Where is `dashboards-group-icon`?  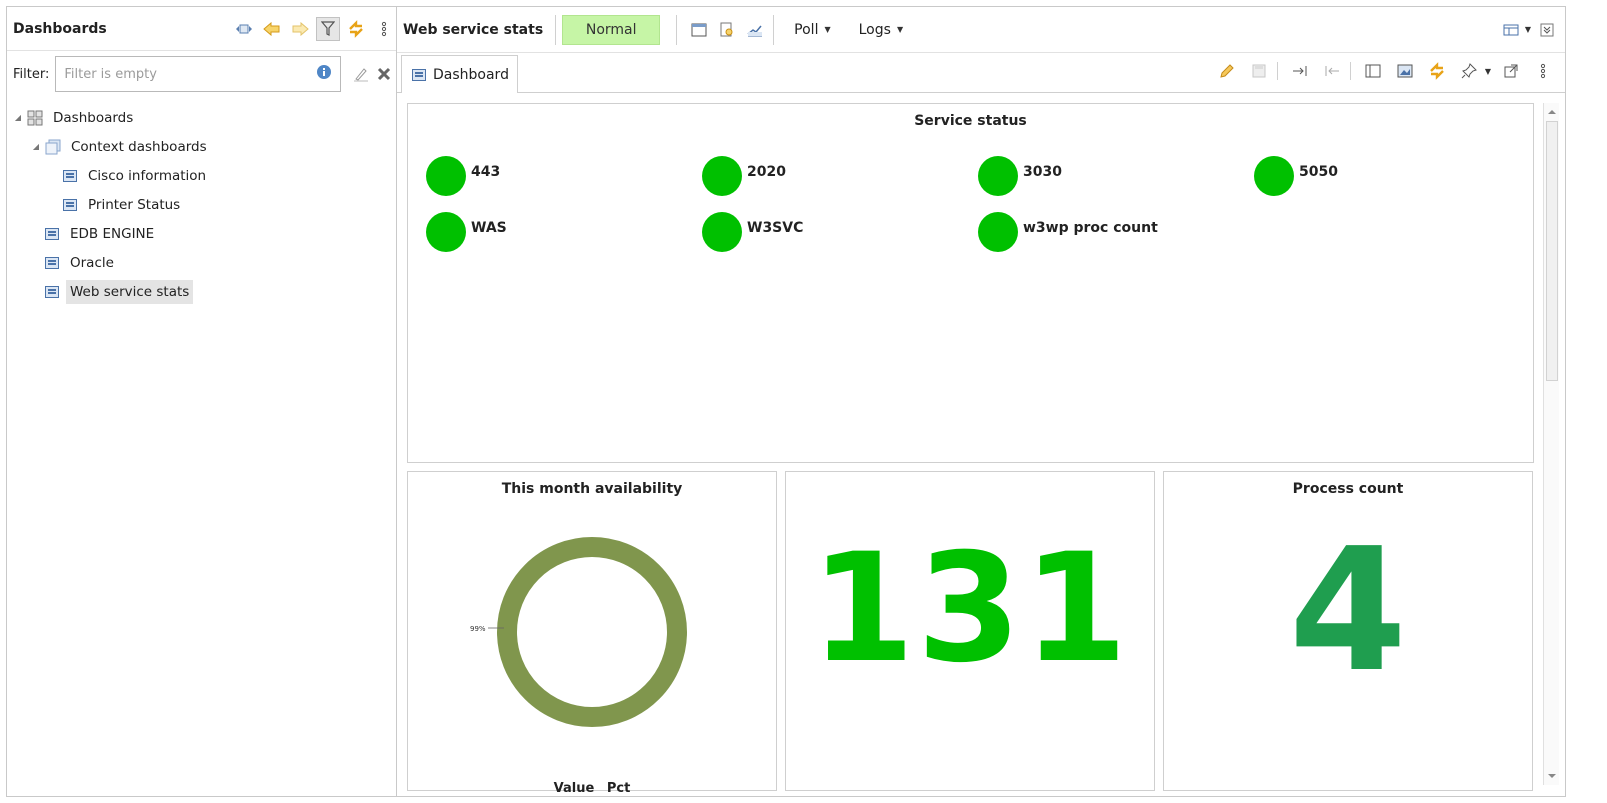
dashboards-group-icon is located at coordinates (35, 118).